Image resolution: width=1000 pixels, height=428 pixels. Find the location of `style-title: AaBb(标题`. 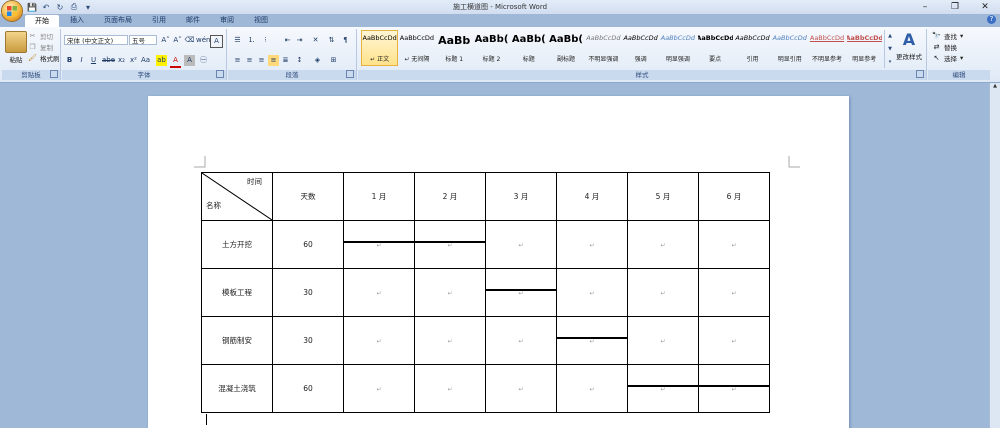

style-title: AaBb(标题 is located at coordinates (528, 48).